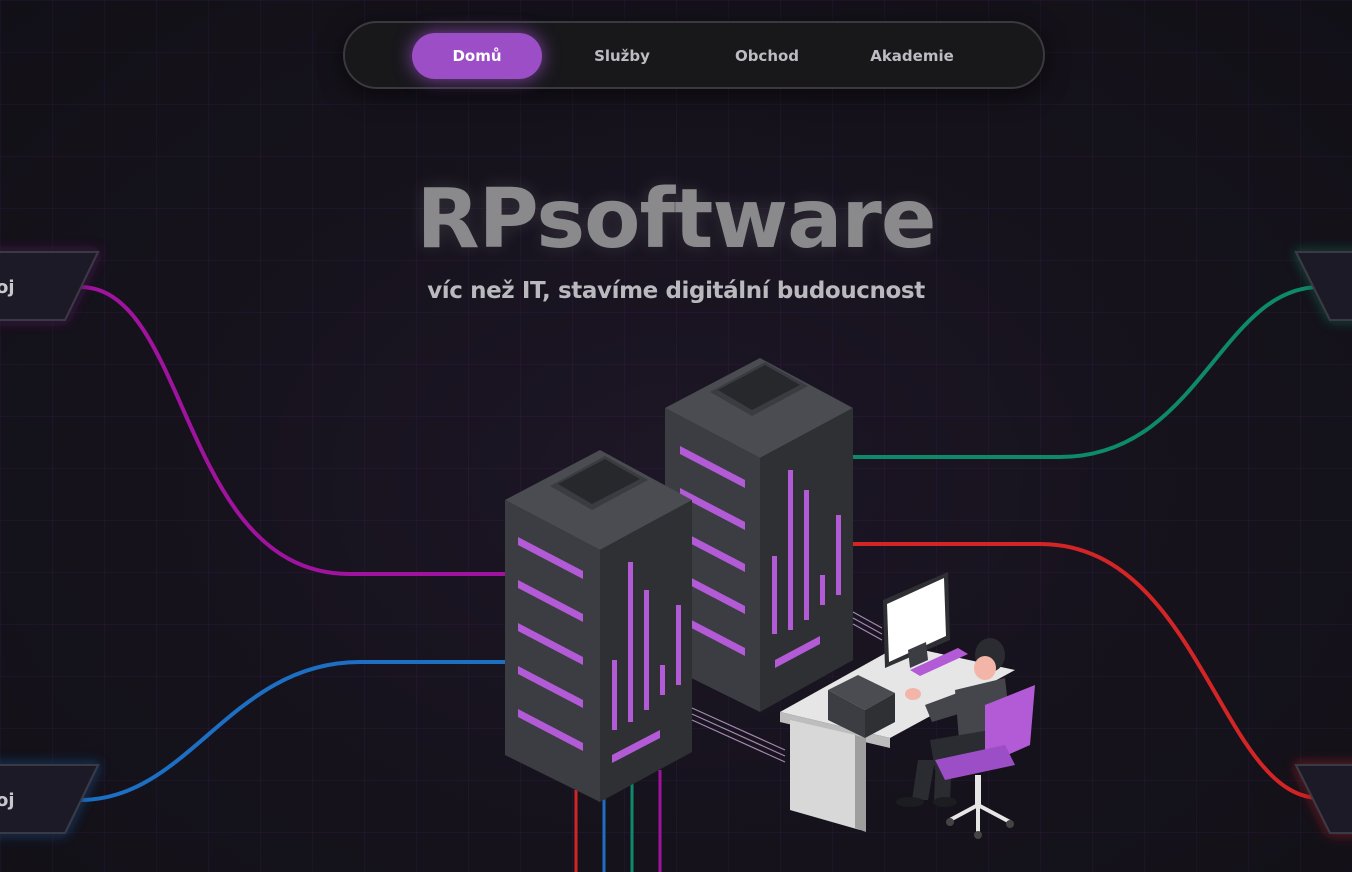 The width and height of the screenshot is (1352, 872). I want to click on connector-line-teal, so click(1085, 372).